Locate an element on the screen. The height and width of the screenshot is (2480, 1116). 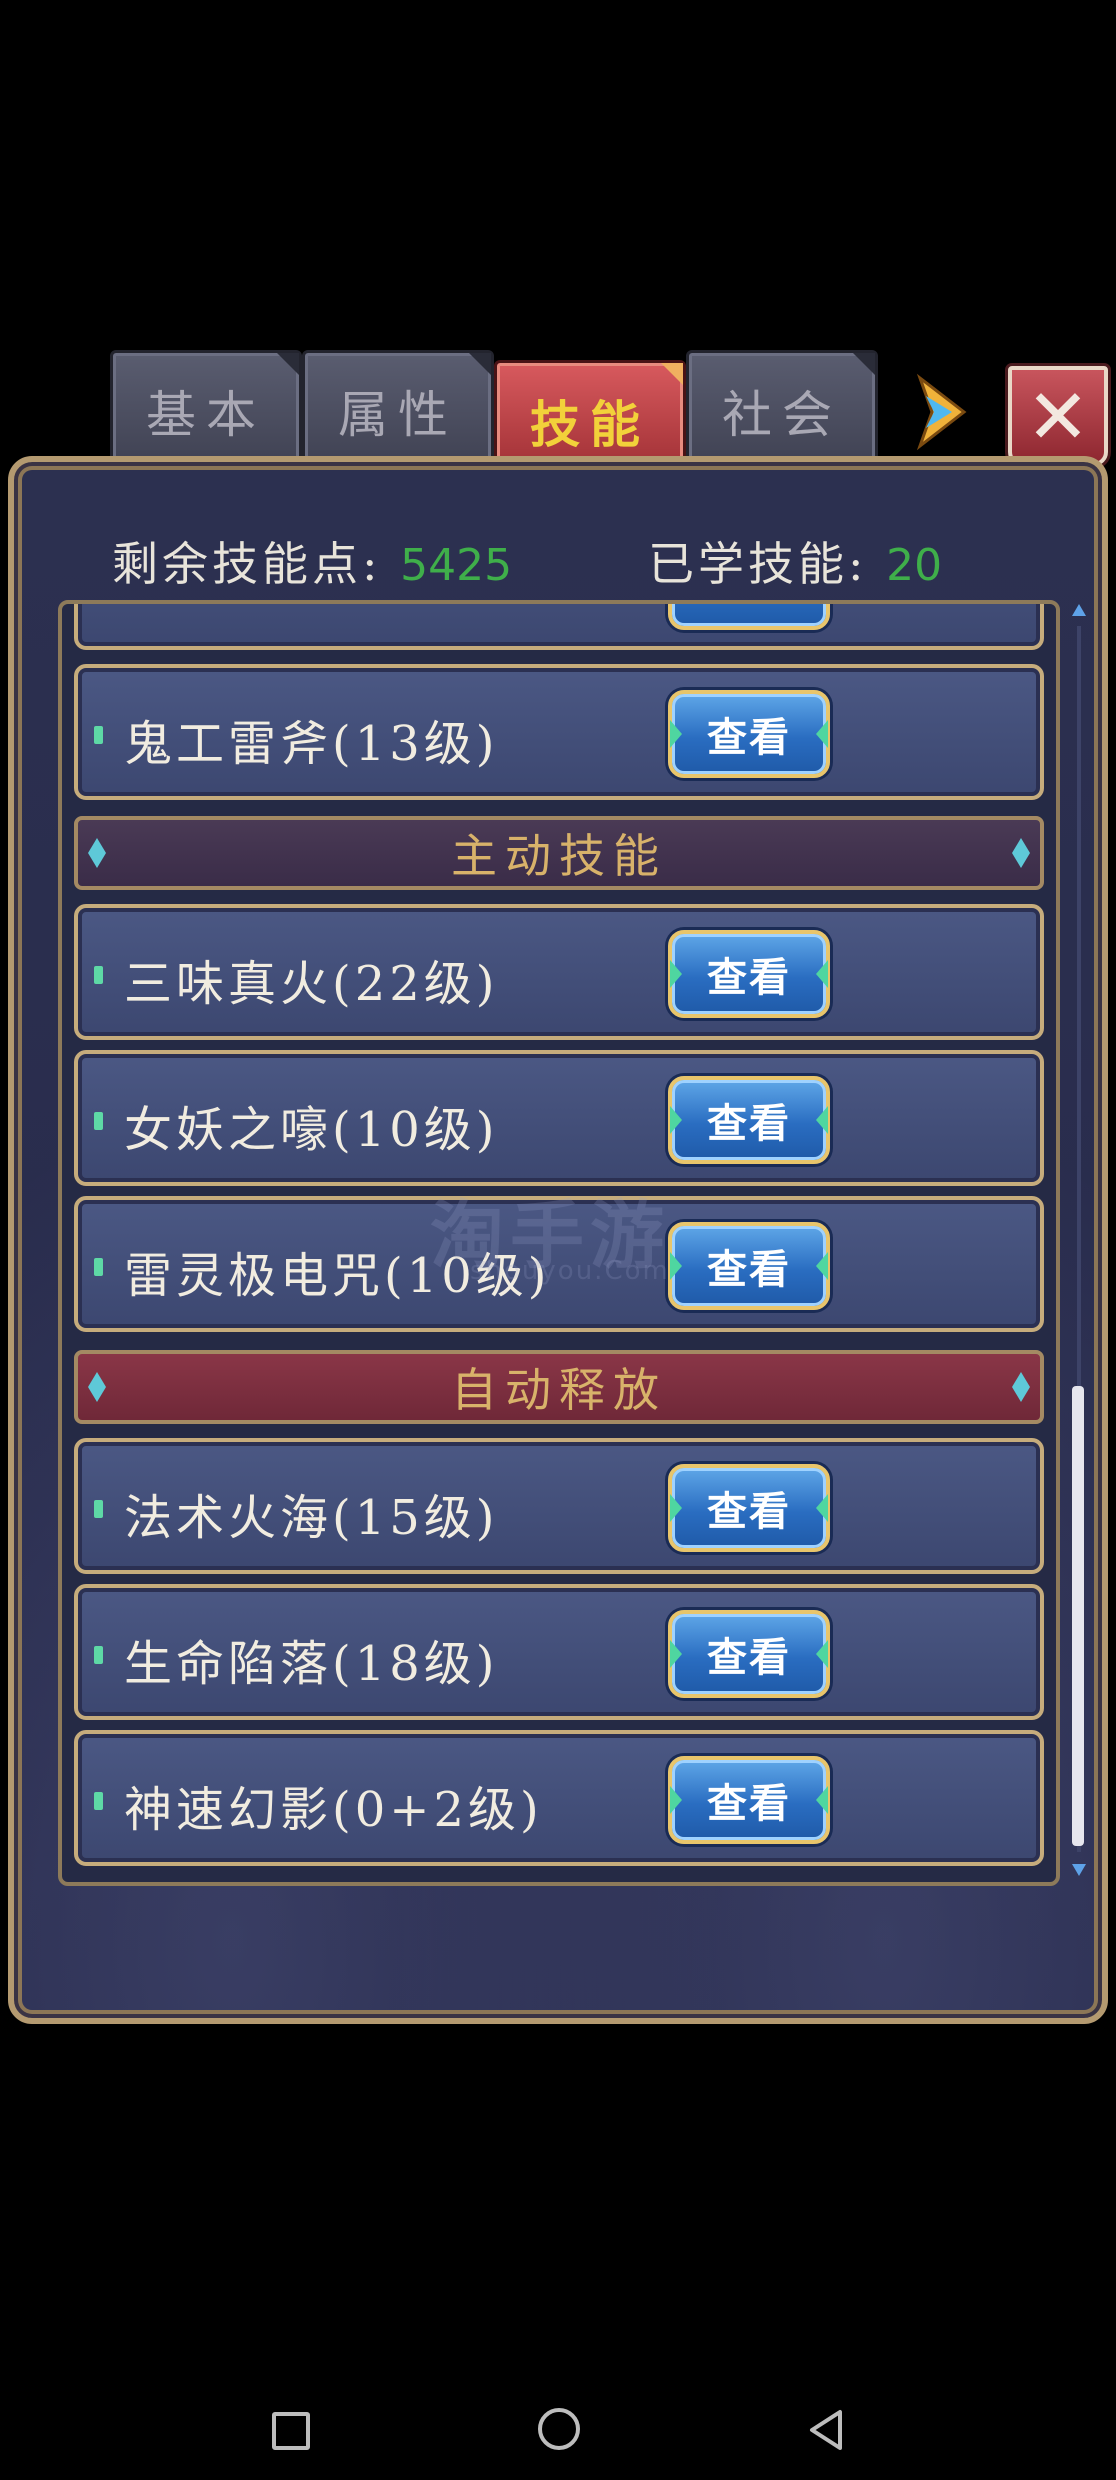
skill-row: 生命陷落(18级) 查看 is located at coordinates (559, 1652).